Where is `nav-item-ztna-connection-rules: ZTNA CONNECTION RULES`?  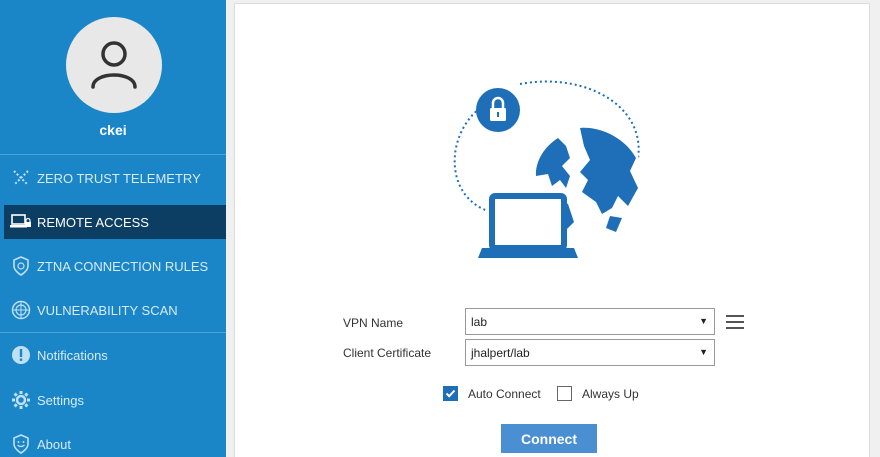 nav-item-ztna-connection-rules: ZTNA CONNECTION RULES is located at coordinates (113, 266).